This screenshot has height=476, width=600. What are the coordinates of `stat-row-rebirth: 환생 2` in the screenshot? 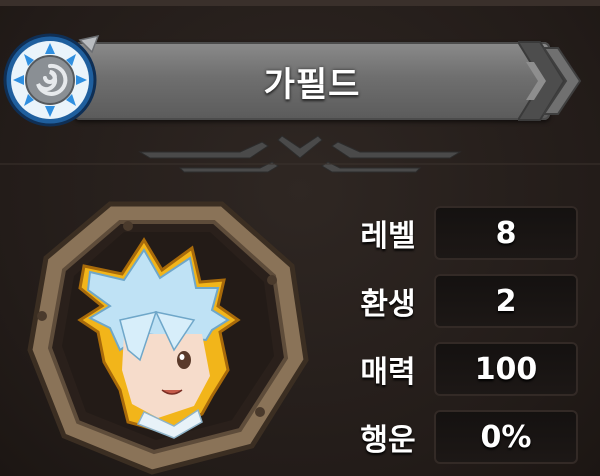 It's located at (460, 301).